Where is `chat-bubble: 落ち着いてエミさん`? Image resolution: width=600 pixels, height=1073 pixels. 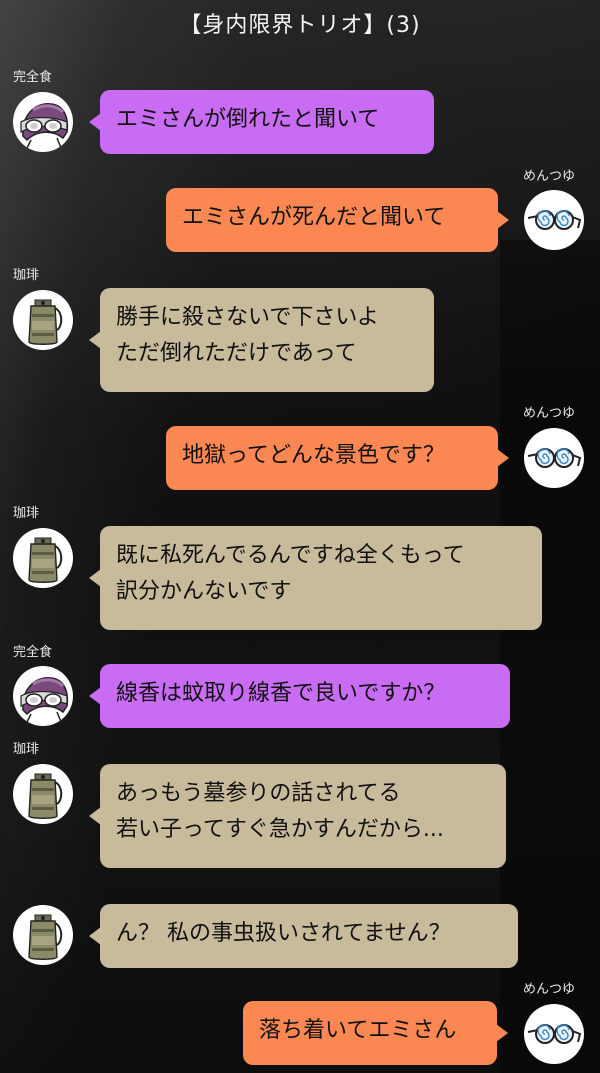
chat-bubble: 落ち着いてエミさん is located at coordinates (375, 1033).